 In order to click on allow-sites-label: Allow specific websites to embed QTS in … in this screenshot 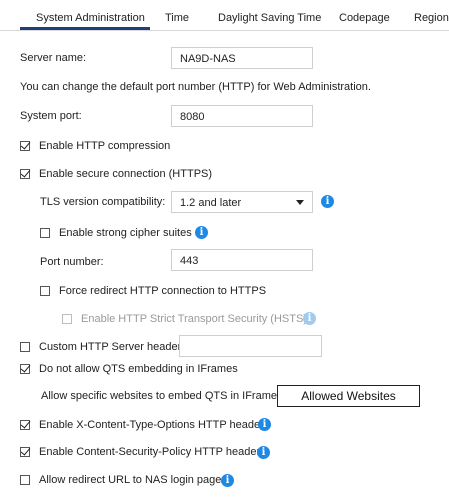, I will do `click(162, 396)`.